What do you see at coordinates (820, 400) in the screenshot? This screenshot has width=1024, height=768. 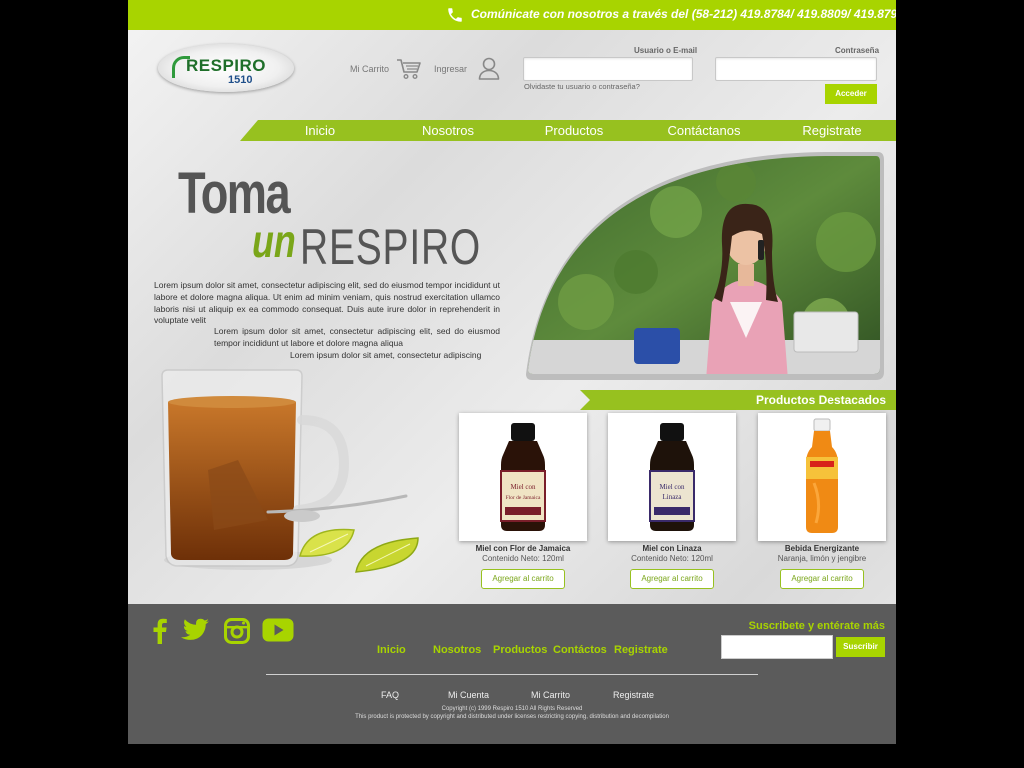 I see `featured-products-title: Productos Destacados` at bounding box center [820, 400].